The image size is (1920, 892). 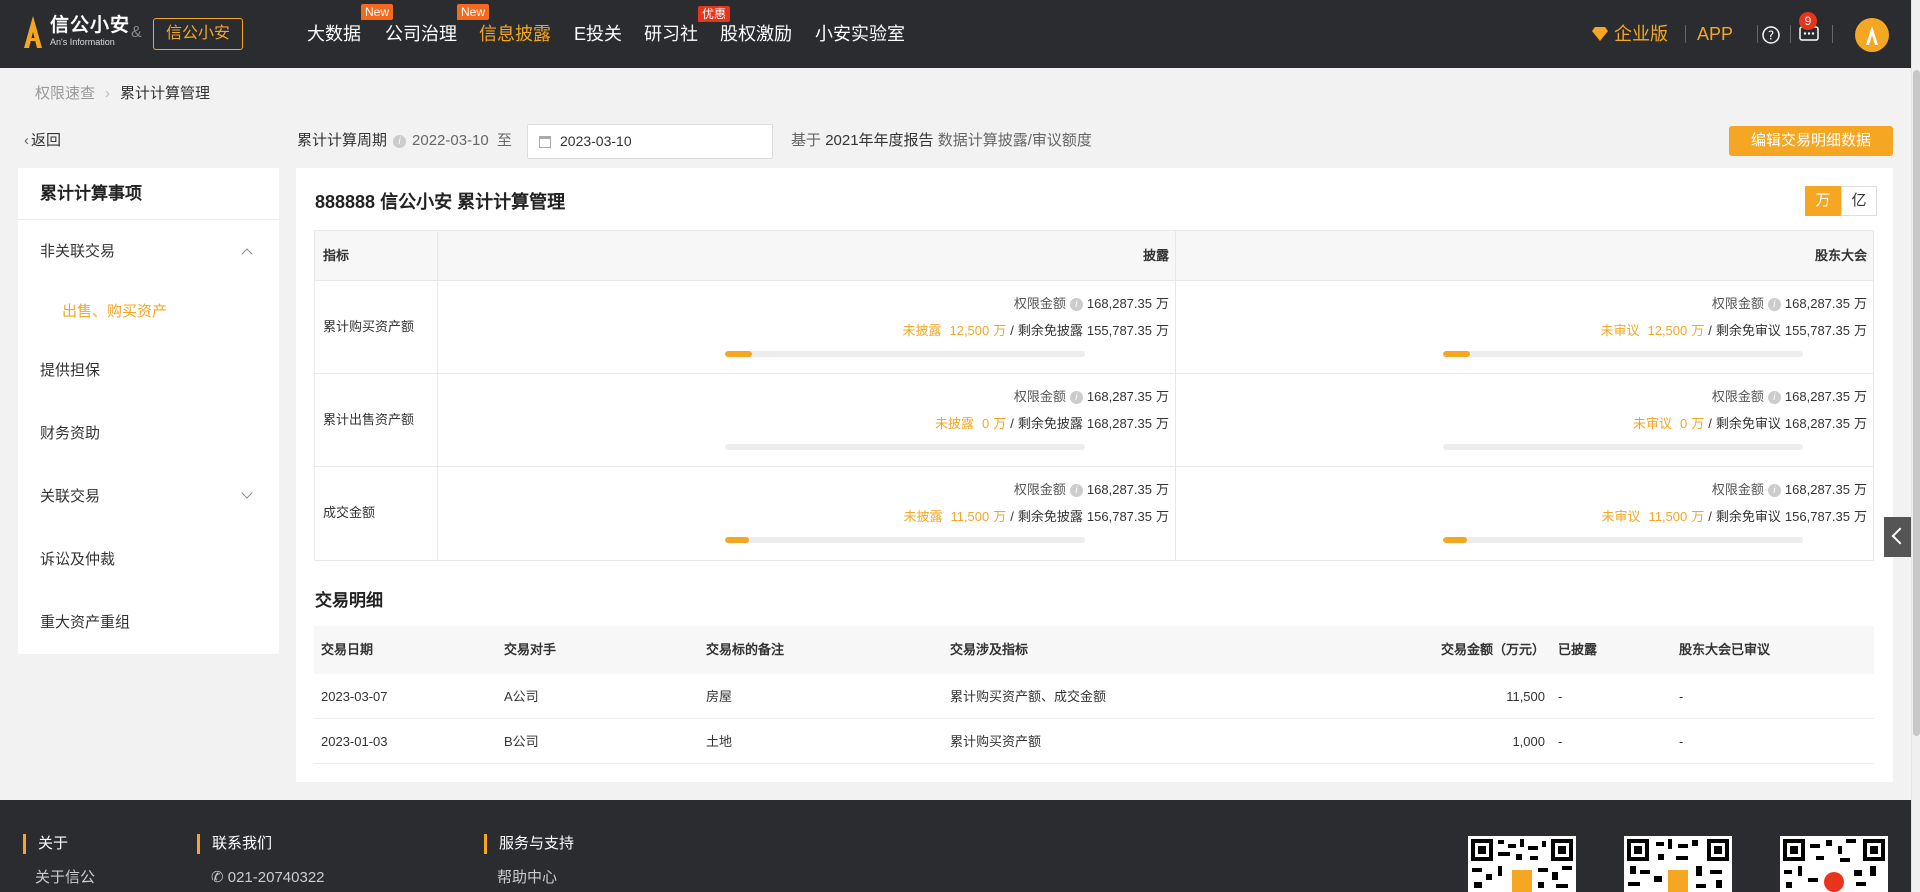 What do you see at coordinates (65, 878) in the screenshot?
I see `footer-about-link: 关于信公` at bounding box center [65, 878].